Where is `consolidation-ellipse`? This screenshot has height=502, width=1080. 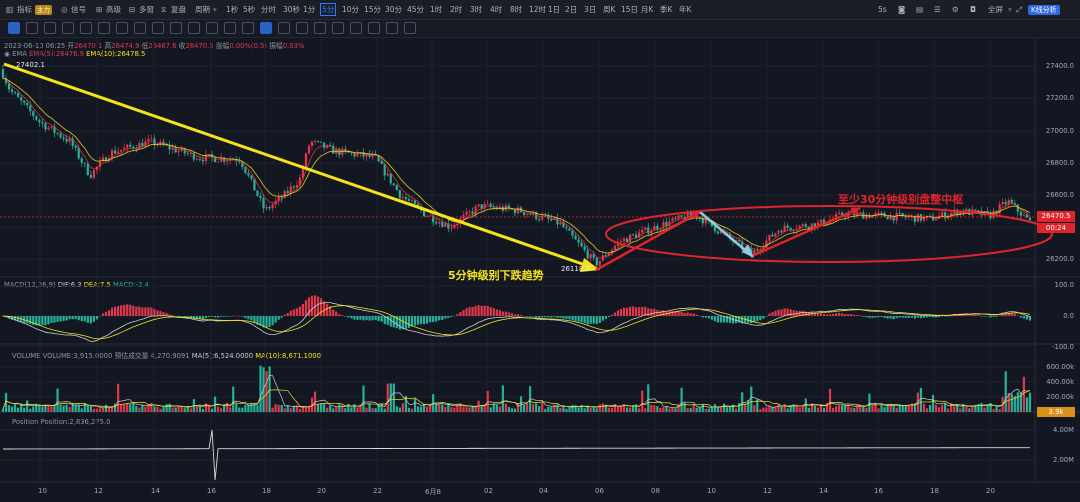
consolidation-ellipse is located at coordinates (829, 234).